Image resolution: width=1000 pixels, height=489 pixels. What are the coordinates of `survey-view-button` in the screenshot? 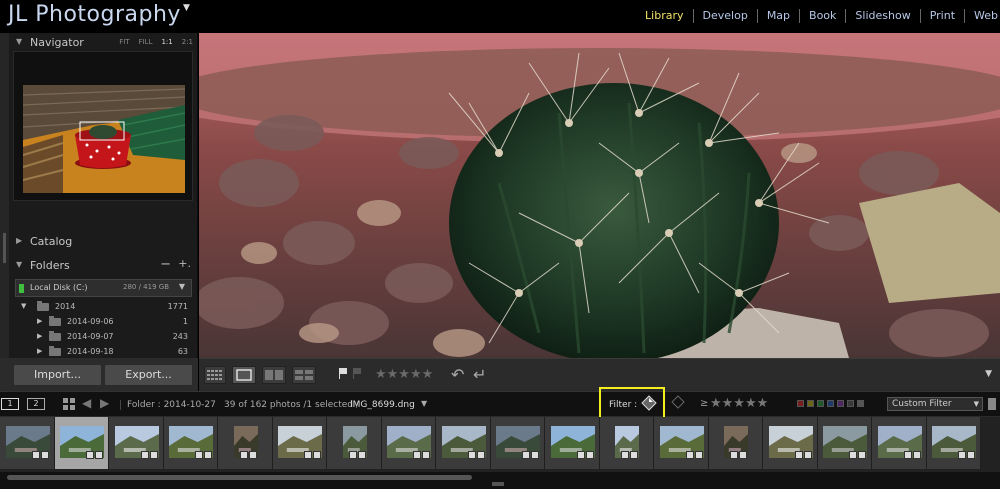 It's located at (304, 375).